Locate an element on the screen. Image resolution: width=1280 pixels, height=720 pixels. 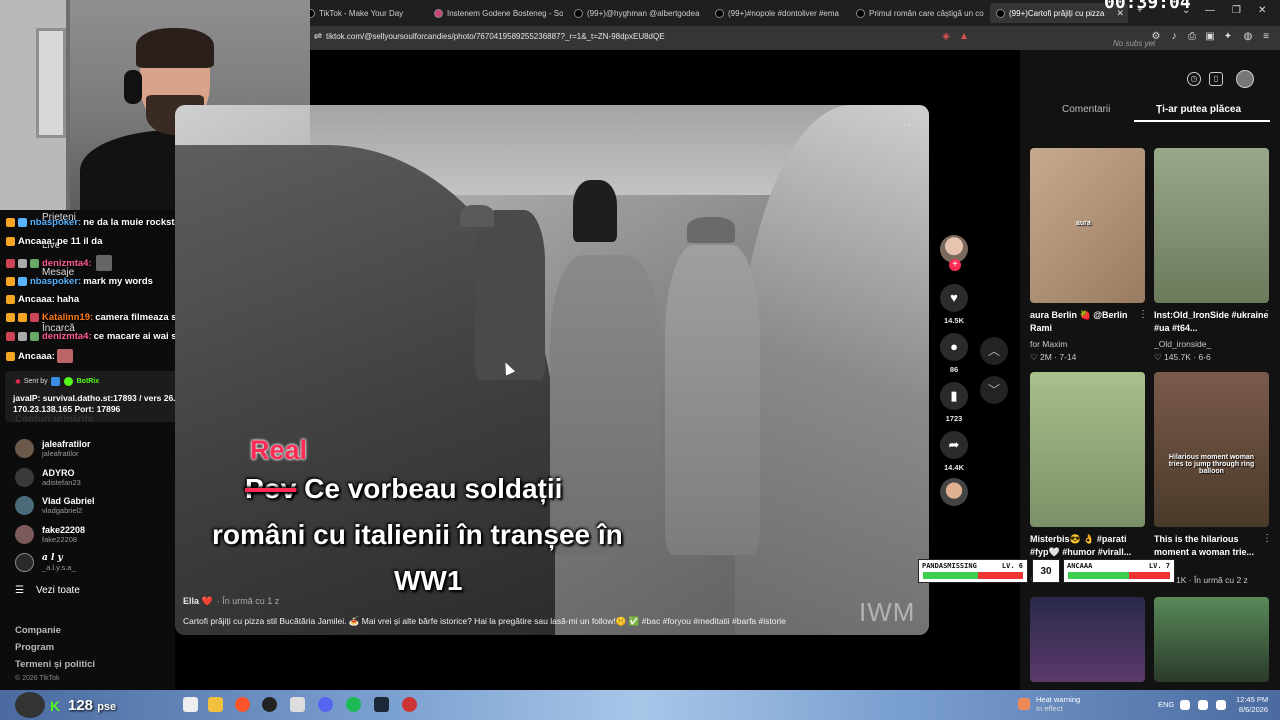
sound-avatar is located at coordinates (954, 492).